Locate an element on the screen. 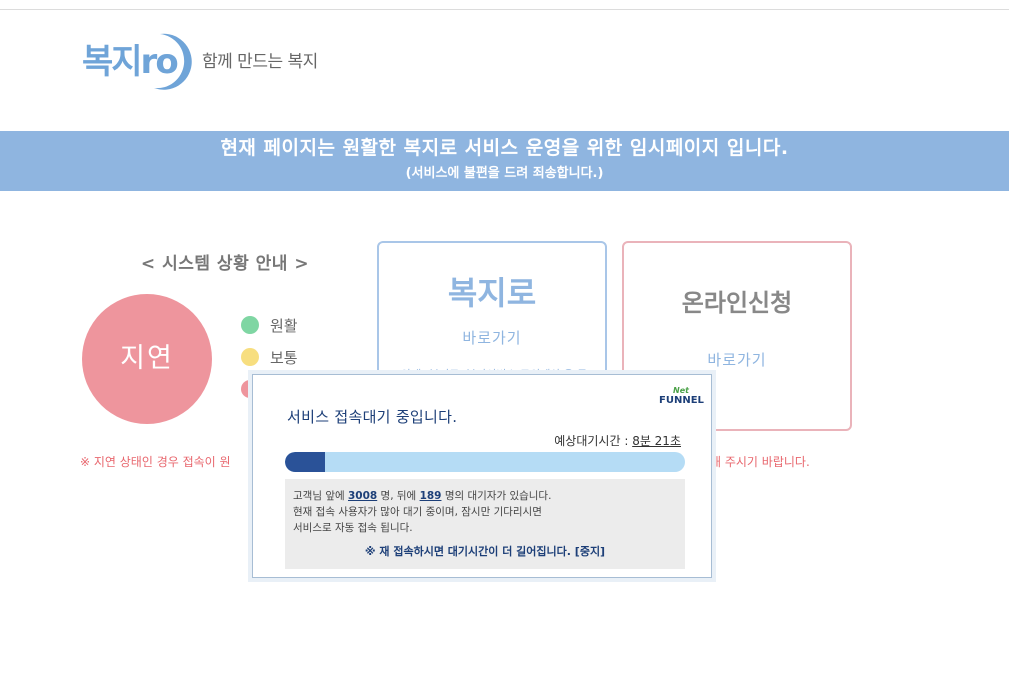  queue-text: 고객님 앞에 is located at coordinates (320, 496).